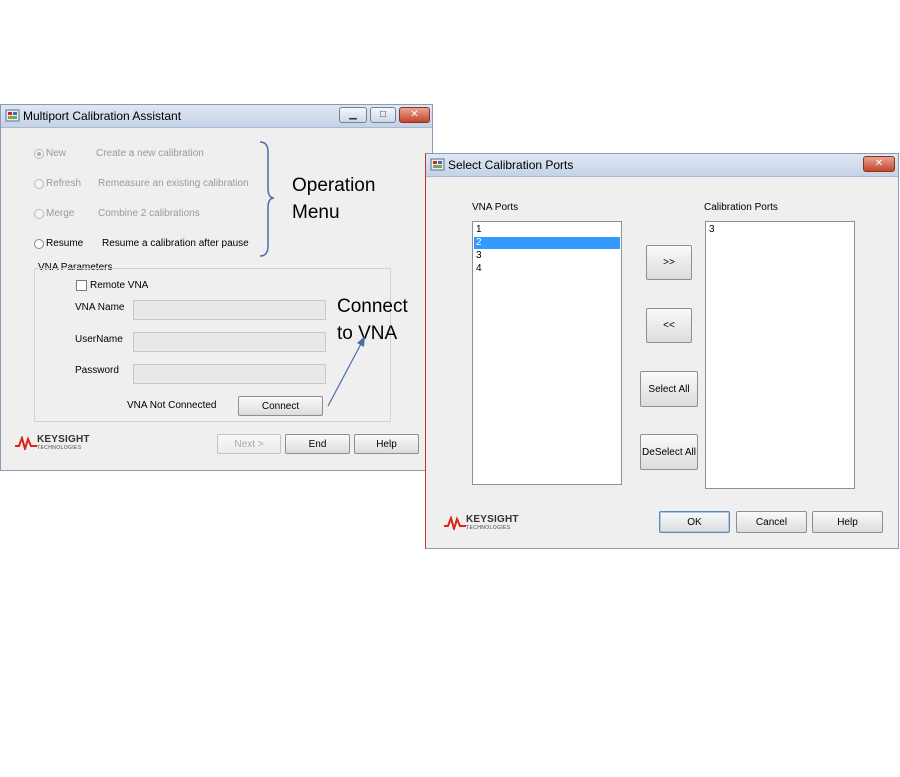  What do you see at coordinates (39, 184) in the screenshot?
I see `radio-refresh` at bounding box center [39, 184].